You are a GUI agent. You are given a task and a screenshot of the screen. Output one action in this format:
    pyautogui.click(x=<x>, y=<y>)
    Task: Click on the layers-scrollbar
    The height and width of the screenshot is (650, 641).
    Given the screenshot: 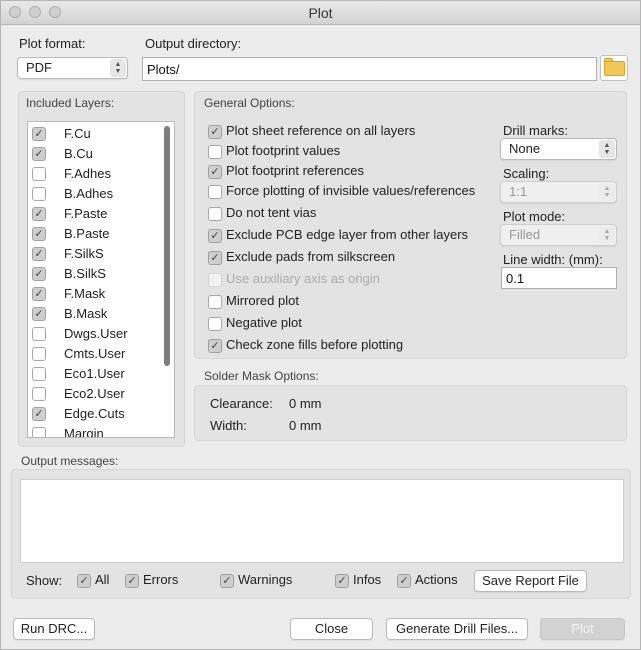 What is the action you would take?
    pyautogui.click(x=167, y=246)
    